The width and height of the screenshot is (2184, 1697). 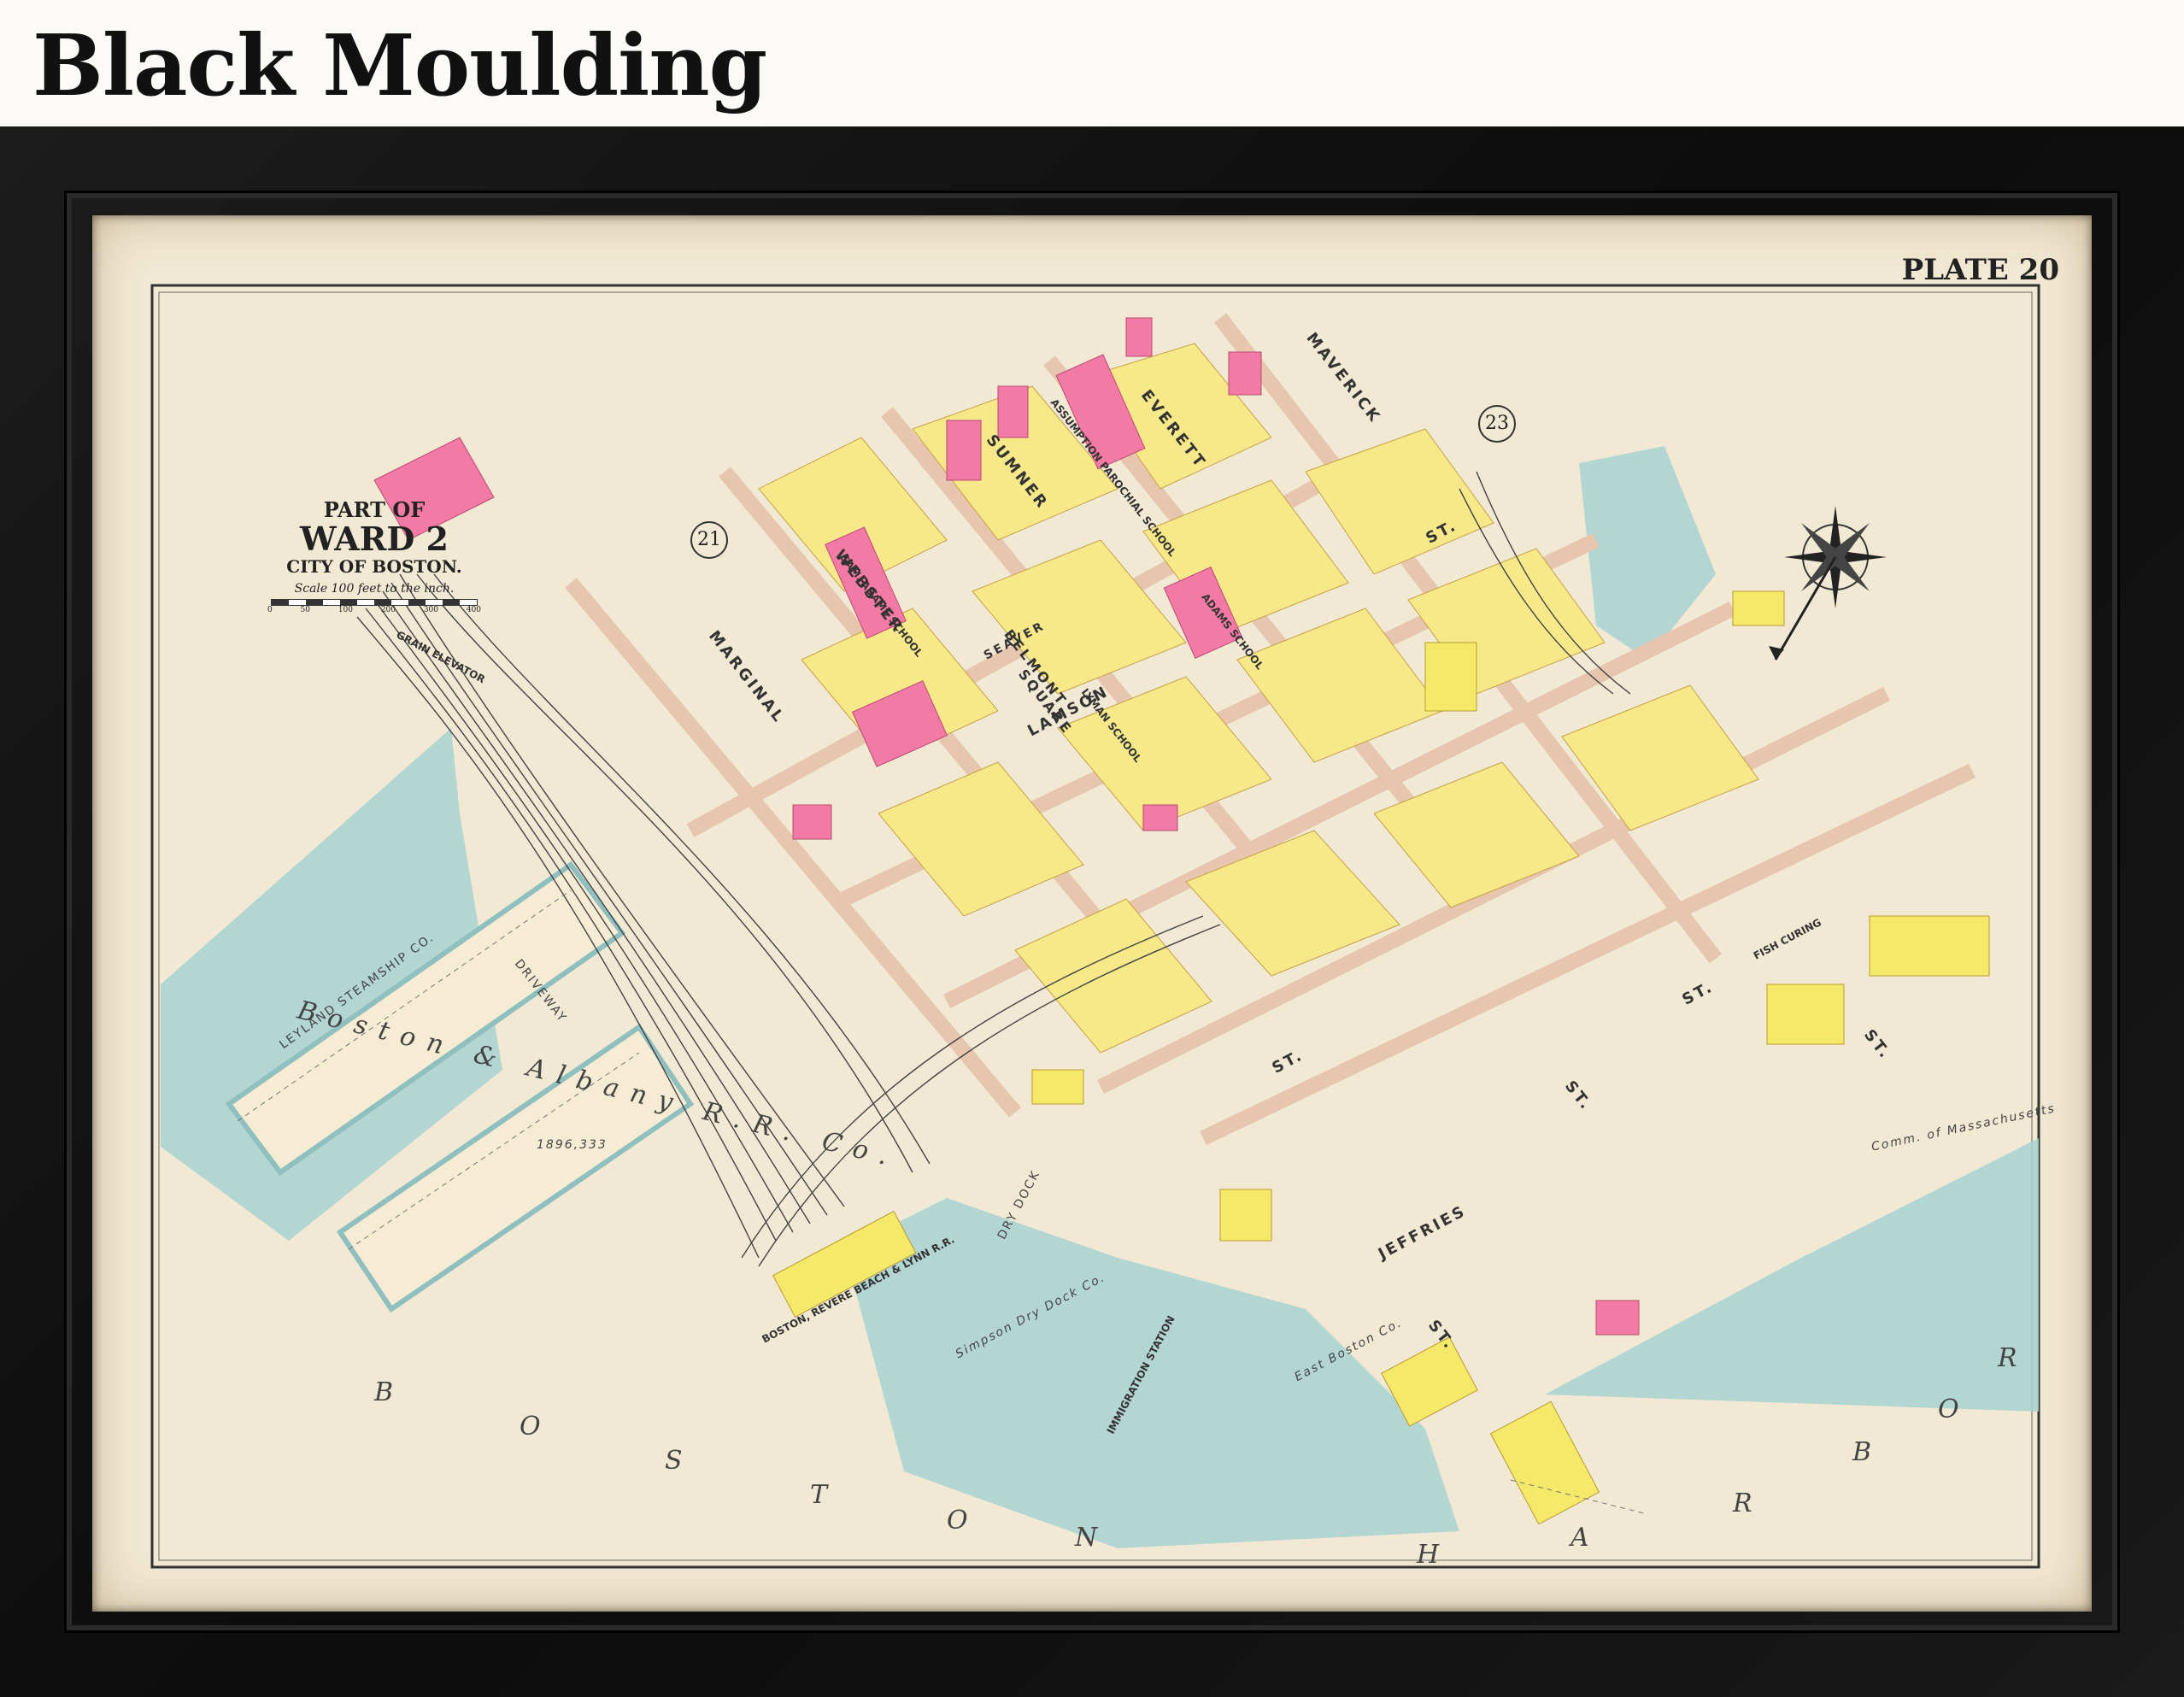 What do you see at coordinates (1057, 1087) in the screenshot?
I see `wood-a` at bounding box center [1057, 1087].